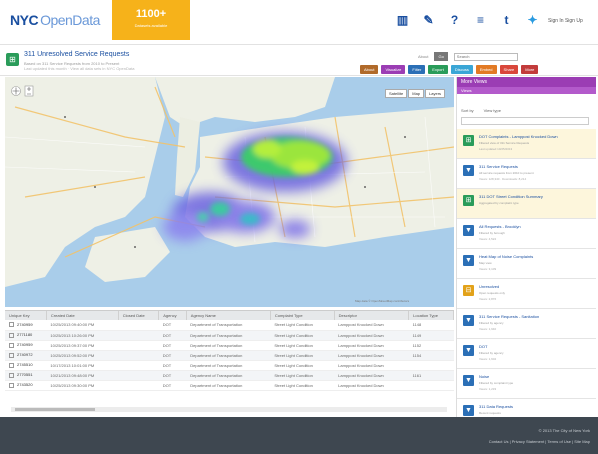 This screenshot has width=598, height=454. What do you see at coordinates (480, 20) in the screenshot?
I see `menu-icon: ≡` at bounding box center [480, 20].